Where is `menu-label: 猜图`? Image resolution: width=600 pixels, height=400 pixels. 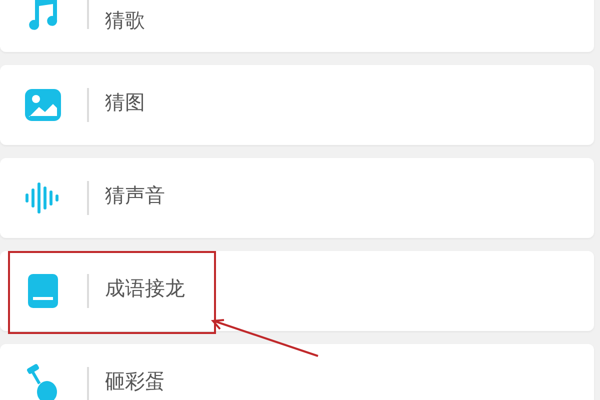
menu-label: 猜图 is located at coordinates (125, 102).